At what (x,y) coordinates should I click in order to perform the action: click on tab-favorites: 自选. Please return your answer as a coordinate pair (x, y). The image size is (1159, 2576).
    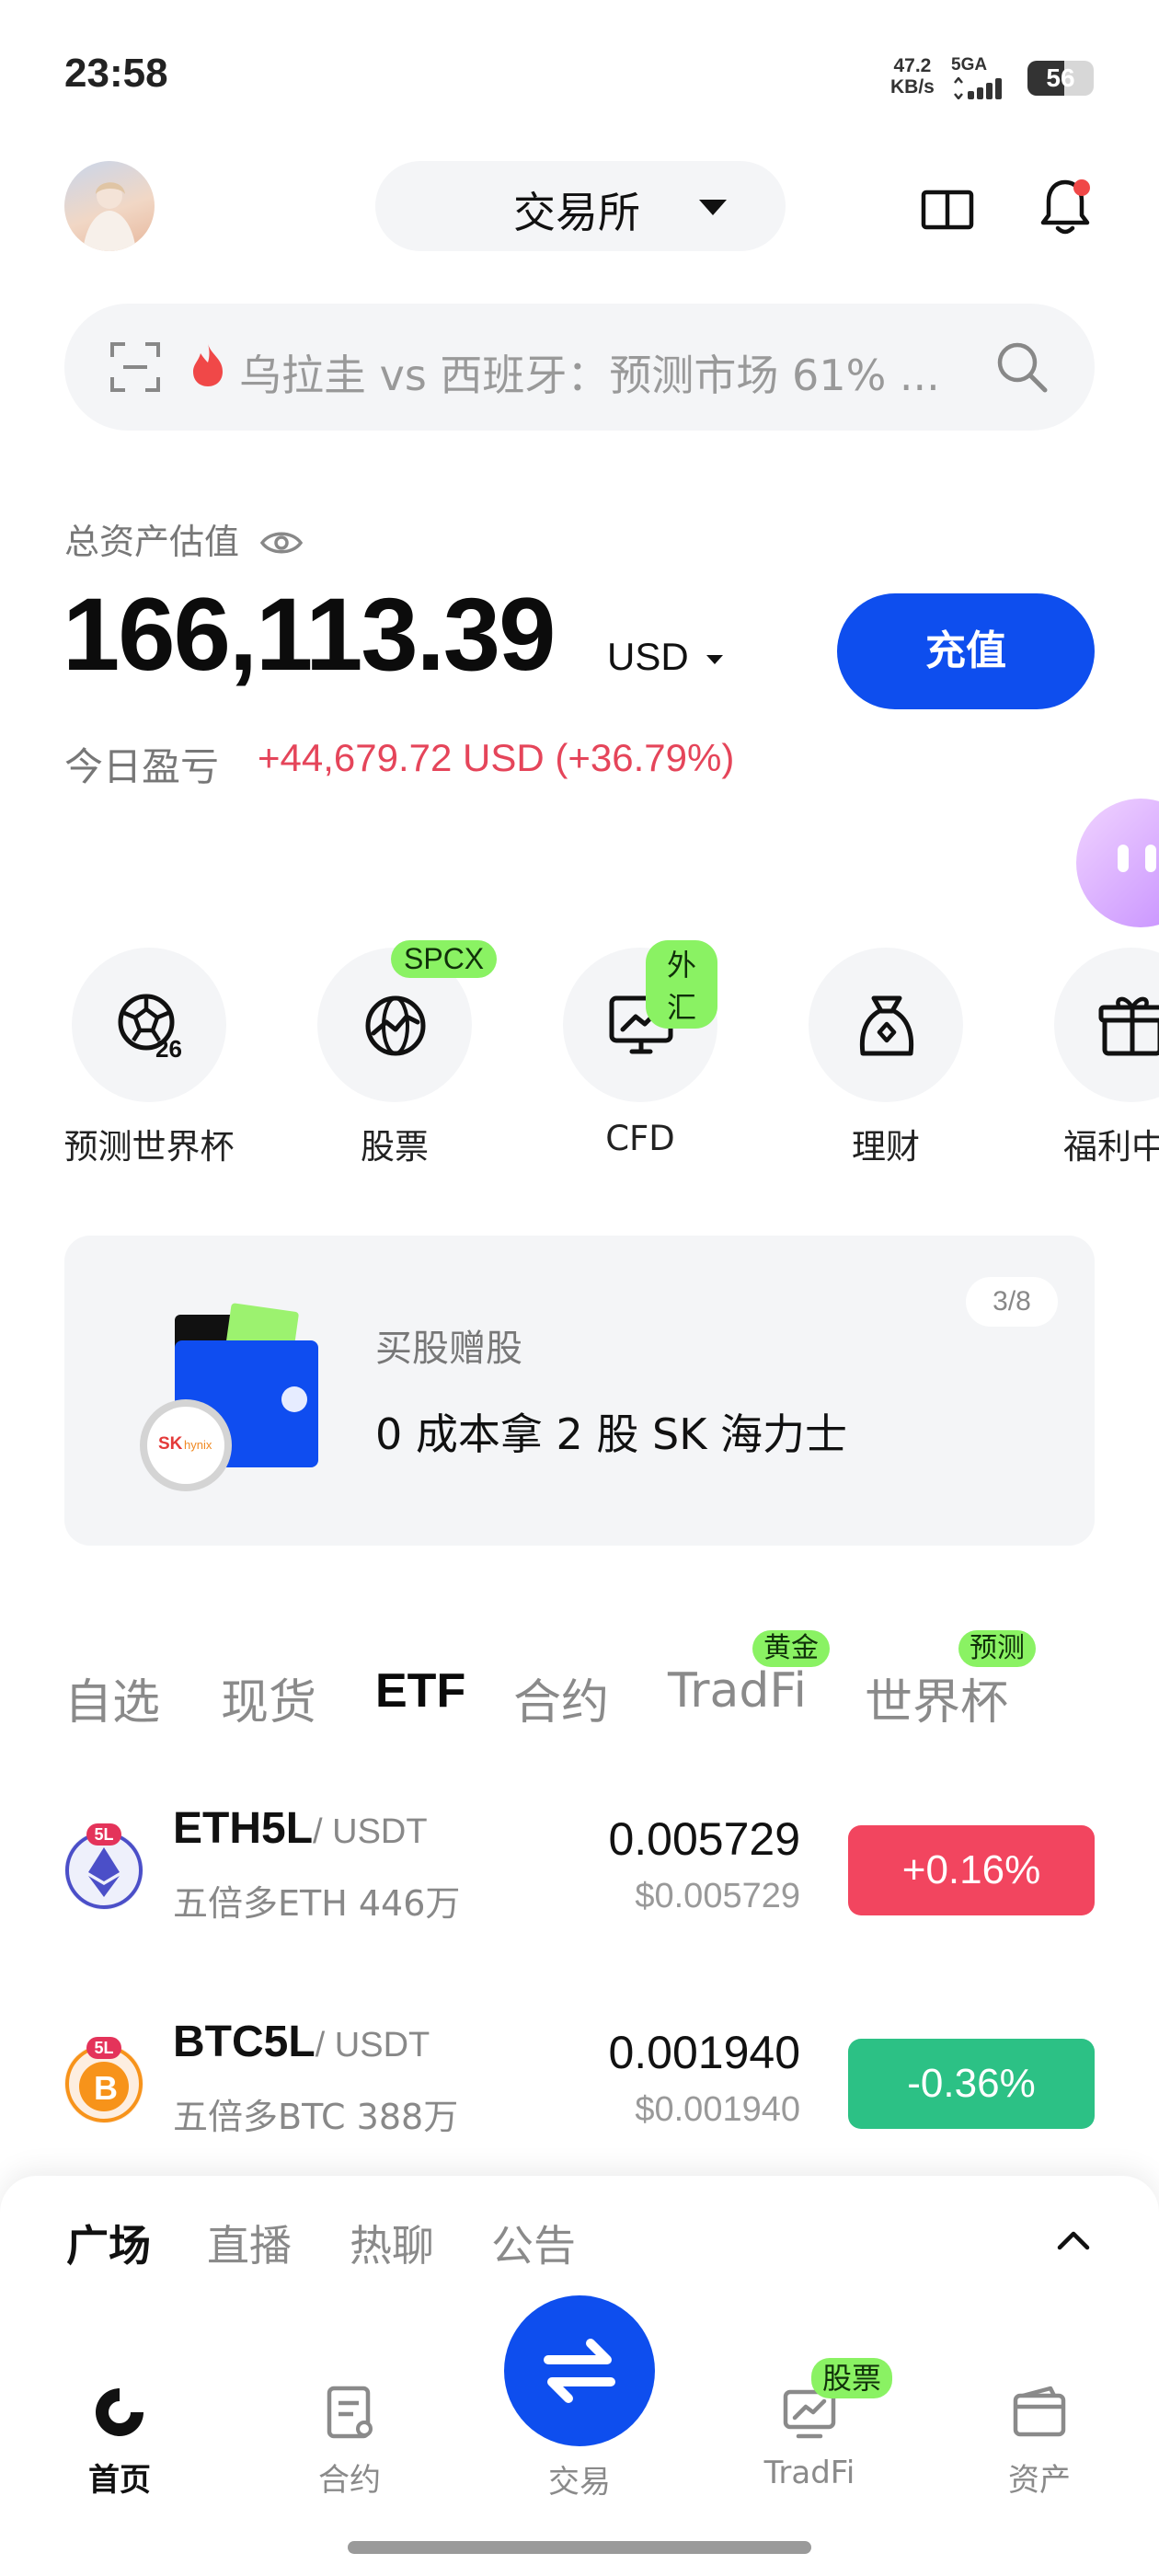
    Looking at the image, I should click on (112, 1697).